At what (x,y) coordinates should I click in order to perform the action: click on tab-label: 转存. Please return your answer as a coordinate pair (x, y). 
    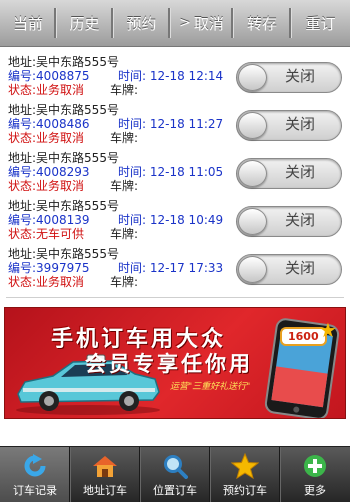
    Looking at the image, I should click on (261, 23).